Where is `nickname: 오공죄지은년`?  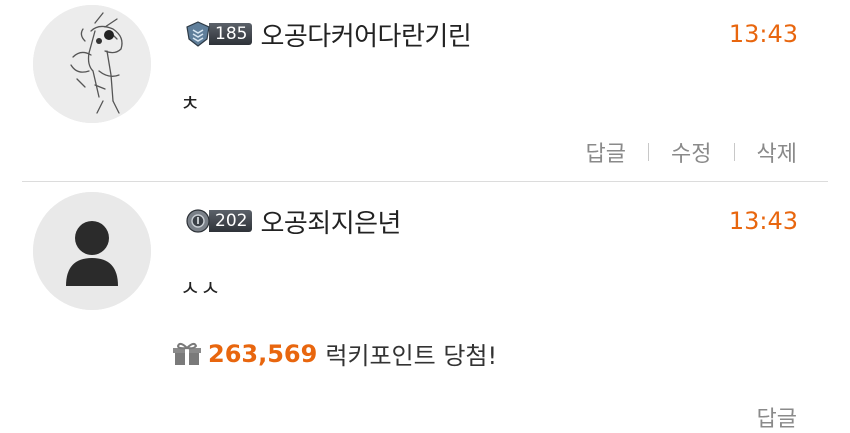
nickname: 오공죄지은년 is located at coordinates (330, 221).